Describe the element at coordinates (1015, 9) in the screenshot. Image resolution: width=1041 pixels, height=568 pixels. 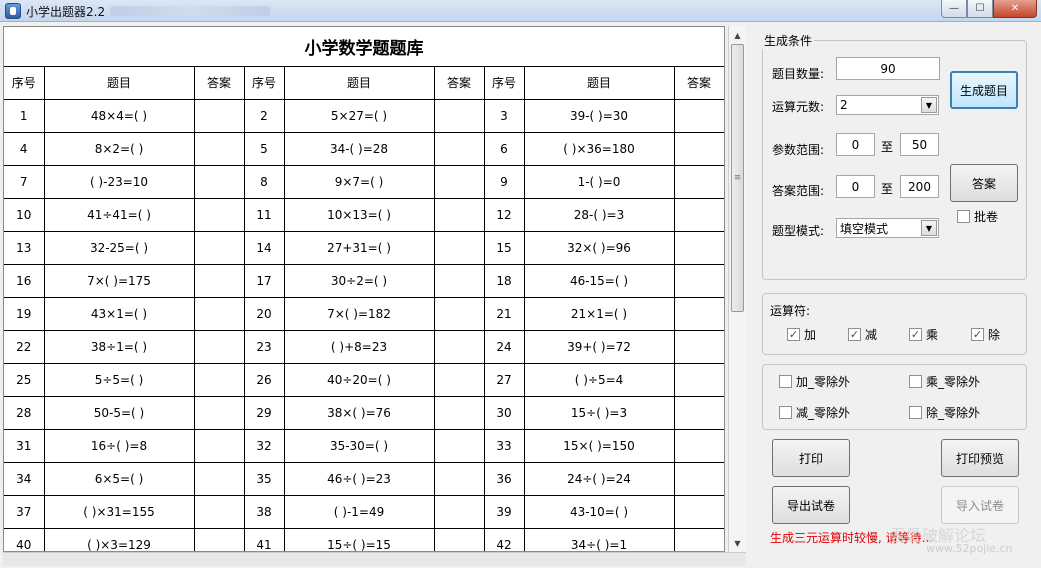
I see `close-button: ✕` at that location.